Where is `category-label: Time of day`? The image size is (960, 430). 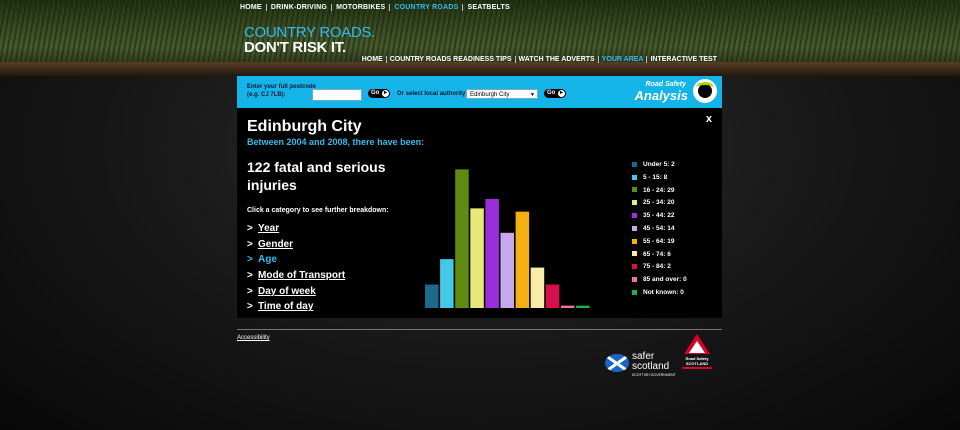
category-label: Time of day is located at coordinates (286, 307).